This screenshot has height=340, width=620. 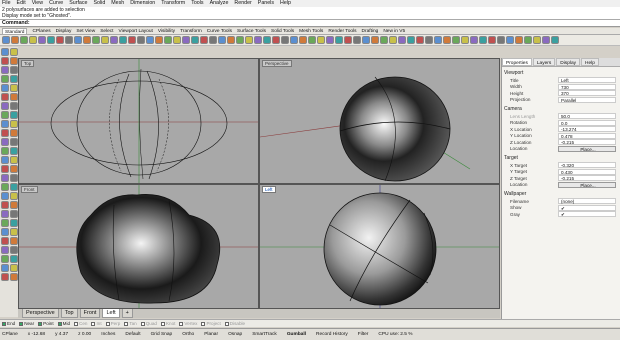 What do you see at coordinates (264, 334) in the screenshot?
I see `smarttrack-toggle: SmartTrack` at bounding box center [264, 334].